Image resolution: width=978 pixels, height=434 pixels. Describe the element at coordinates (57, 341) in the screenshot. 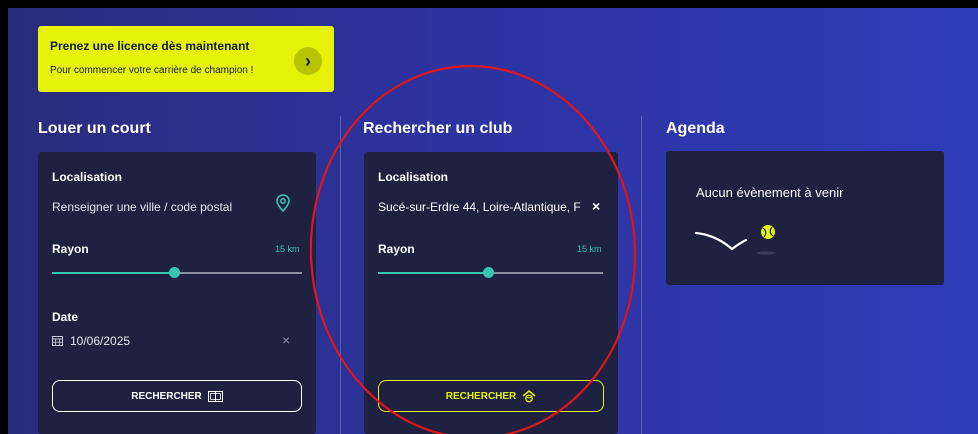

I see `calendar-icon` at that location.